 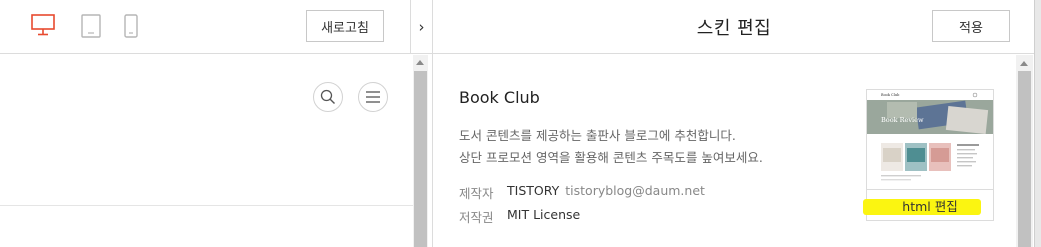 I want to click on author-label: 제작자, so click(x=476, y=193).